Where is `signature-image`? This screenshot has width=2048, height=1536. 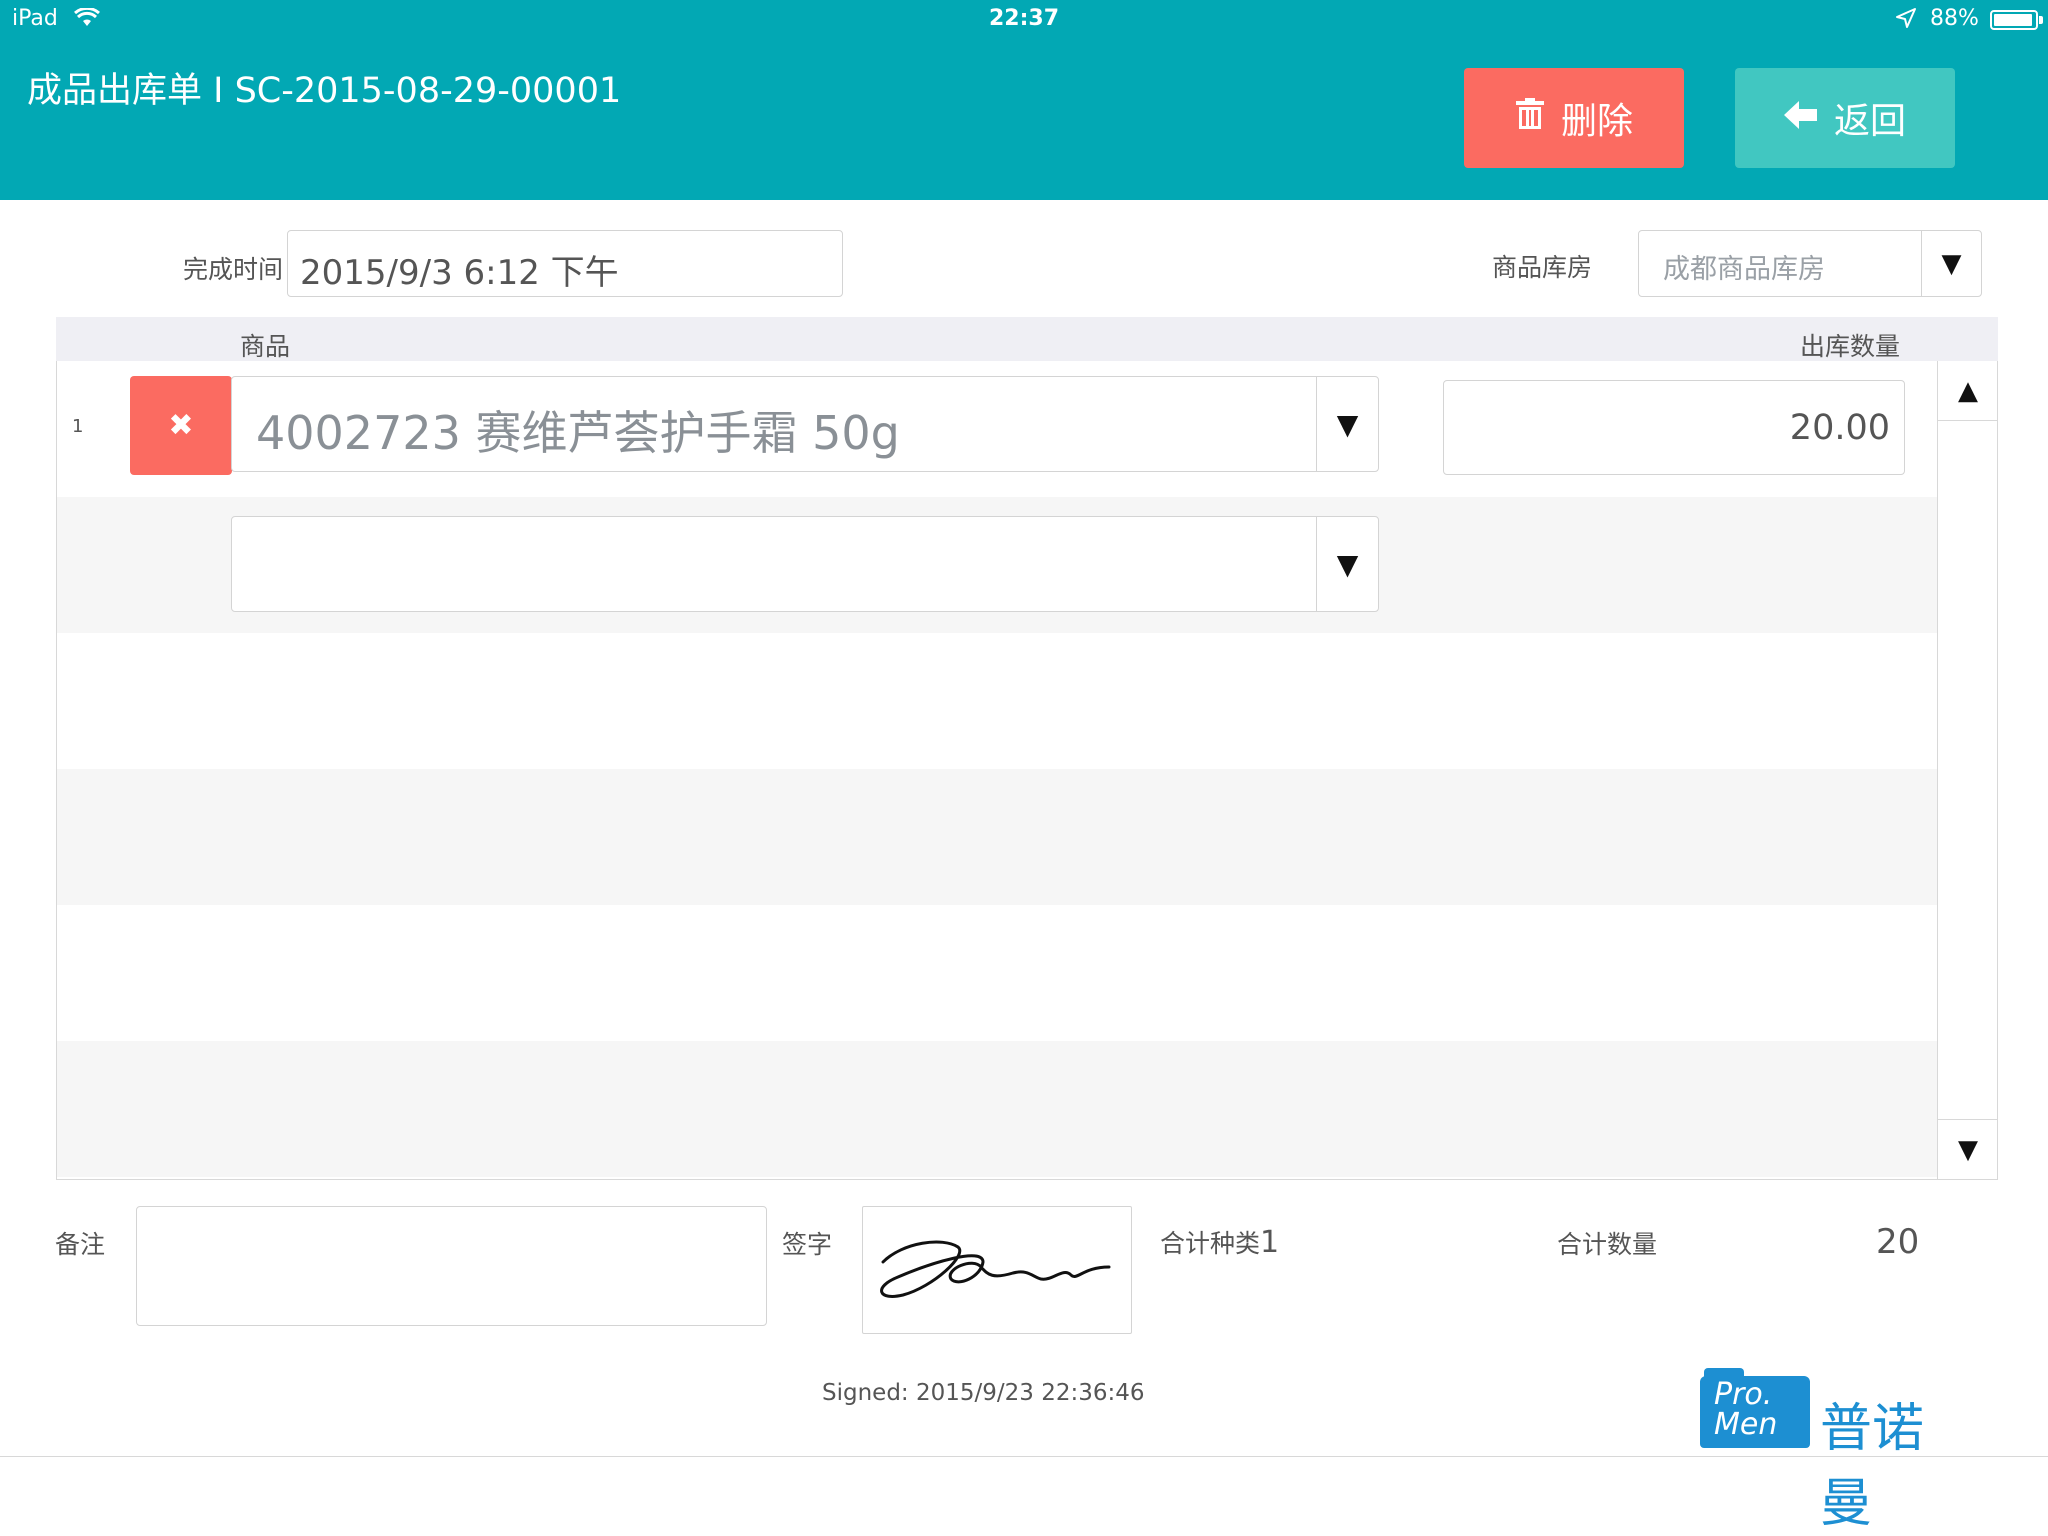
signature-image is located at coordinates (995, 1269).